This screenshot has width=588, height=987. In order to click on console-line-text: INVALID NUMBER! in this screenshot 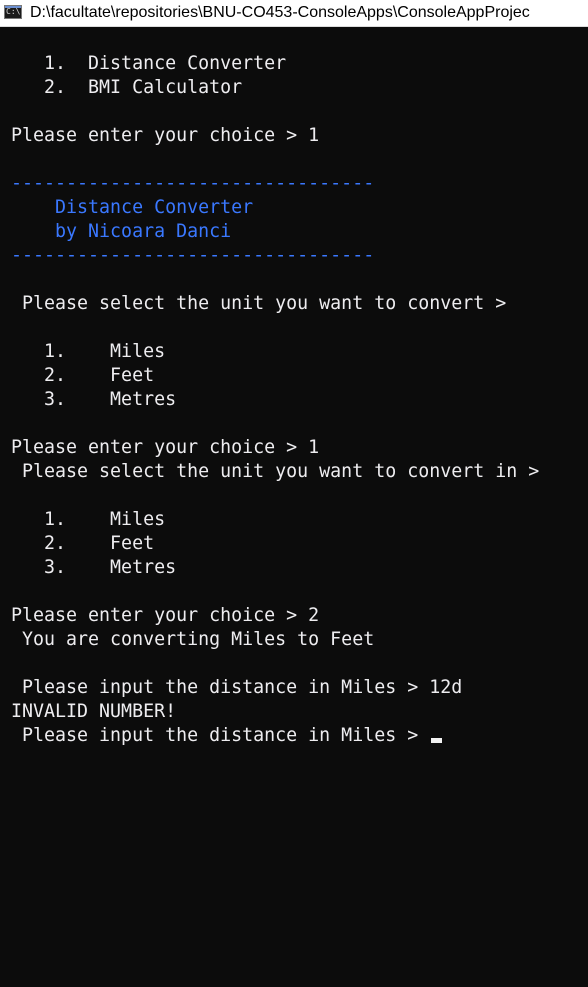, I will do `click(94, 711)`.